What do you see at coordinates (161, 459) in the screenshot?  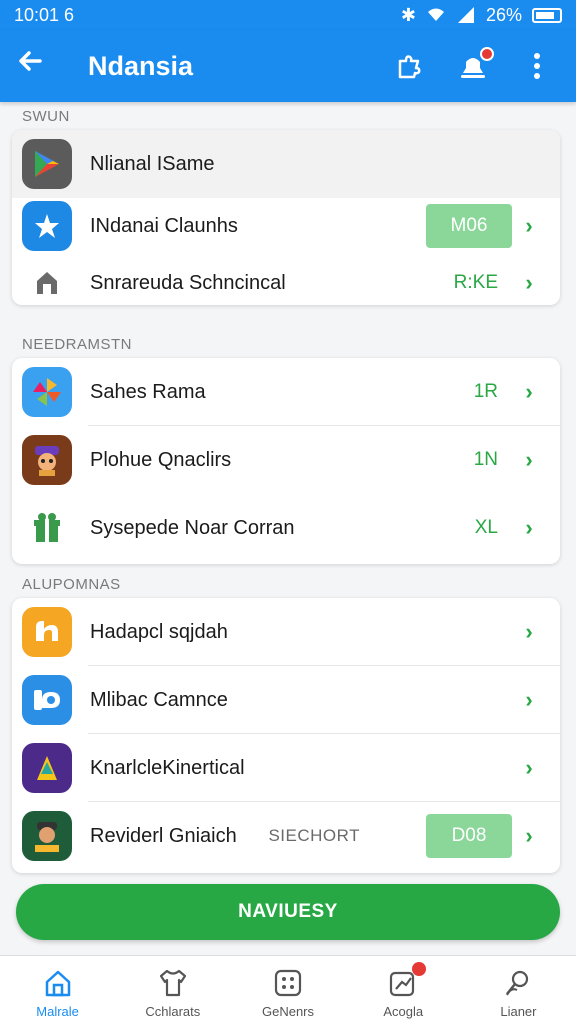 I see `list-item-label: Plohue Qnaclirs` at bounding box center [161, 459].